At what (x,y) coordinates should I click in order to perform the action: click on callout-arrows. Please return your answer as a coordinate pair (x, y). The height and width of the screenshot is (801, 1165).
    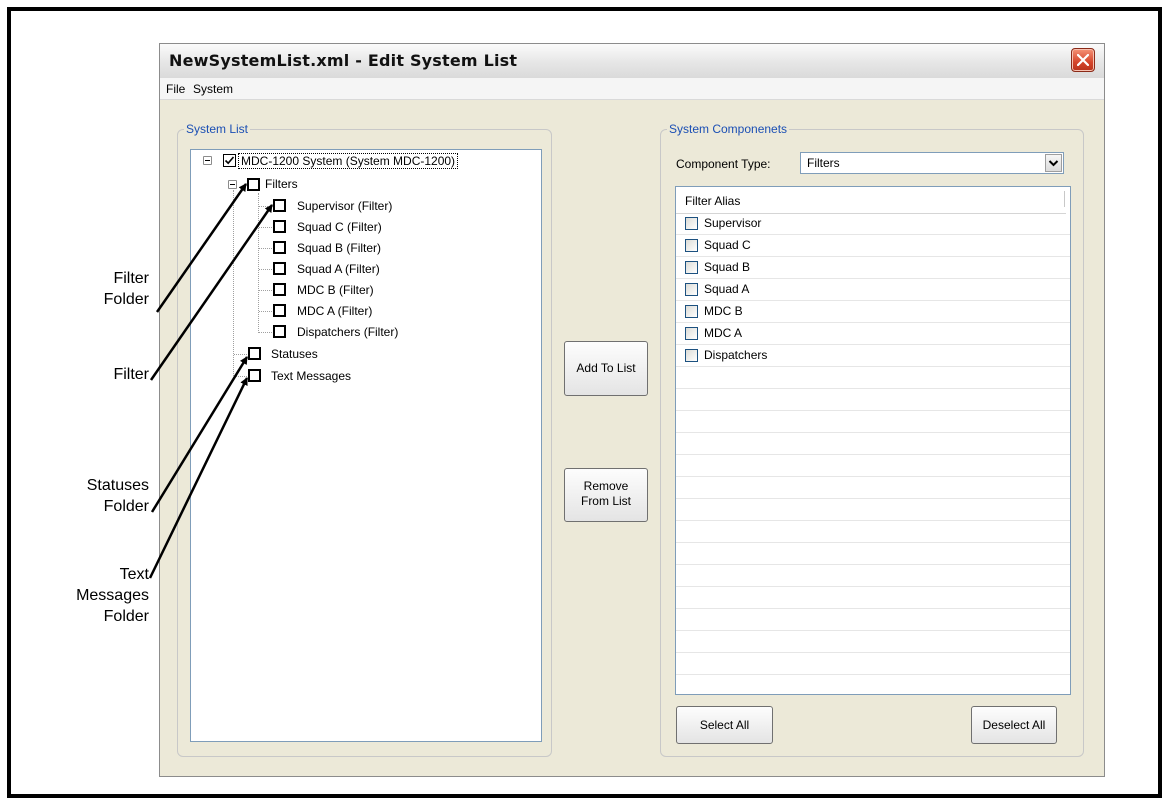
    Looking at the image, I should click on (211, 381).